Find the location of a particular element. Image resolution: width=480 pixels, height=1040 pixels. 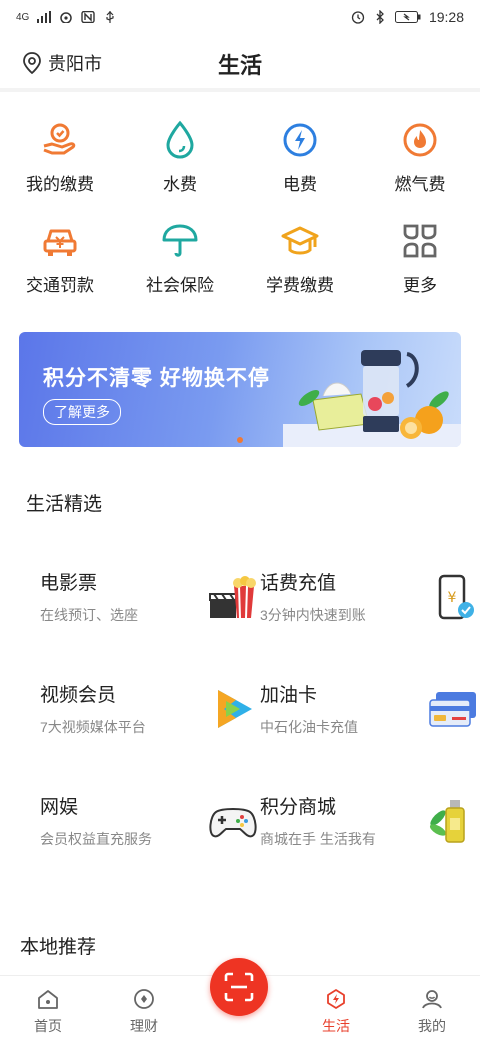

alarm-icon is located at coordinates (358, 17).